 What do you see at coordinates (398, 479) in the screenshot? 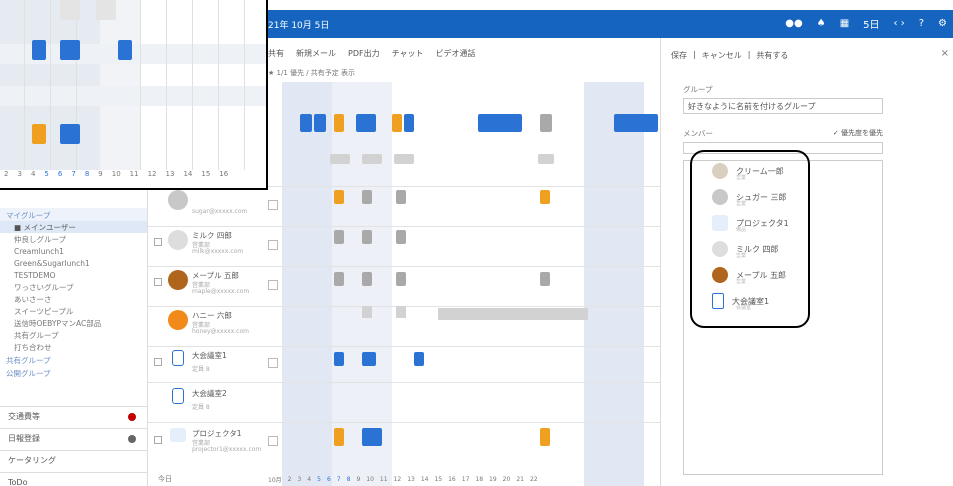
I see `day-label: 12` at bounding box center [398, 479].